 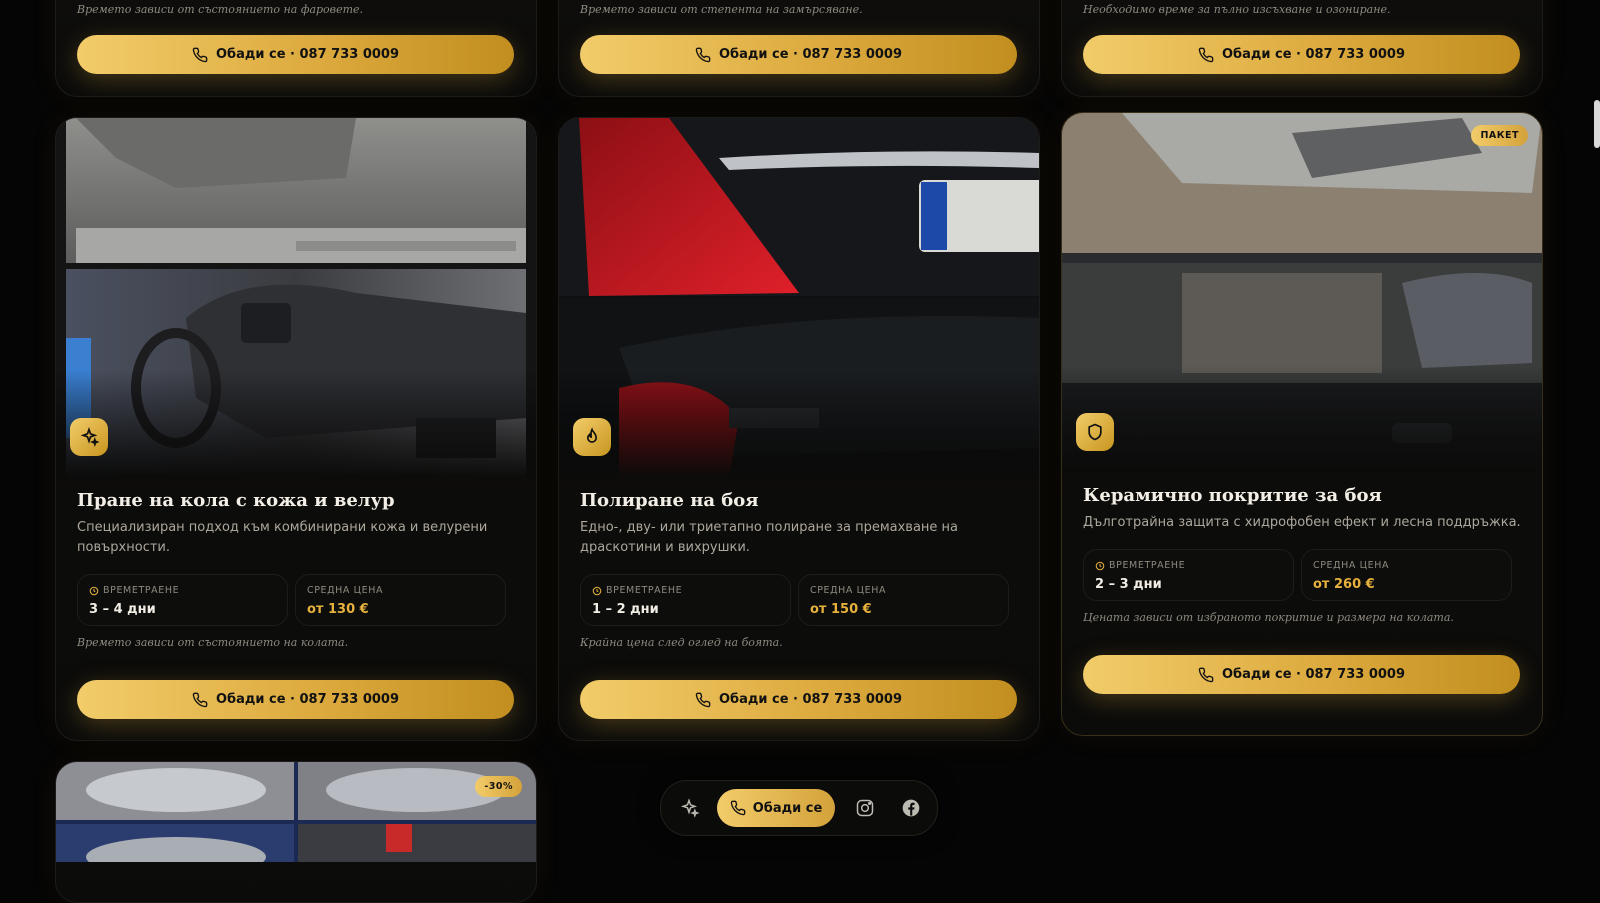 I want to click on car-tail-light-photo, so click(x=799, y=298).